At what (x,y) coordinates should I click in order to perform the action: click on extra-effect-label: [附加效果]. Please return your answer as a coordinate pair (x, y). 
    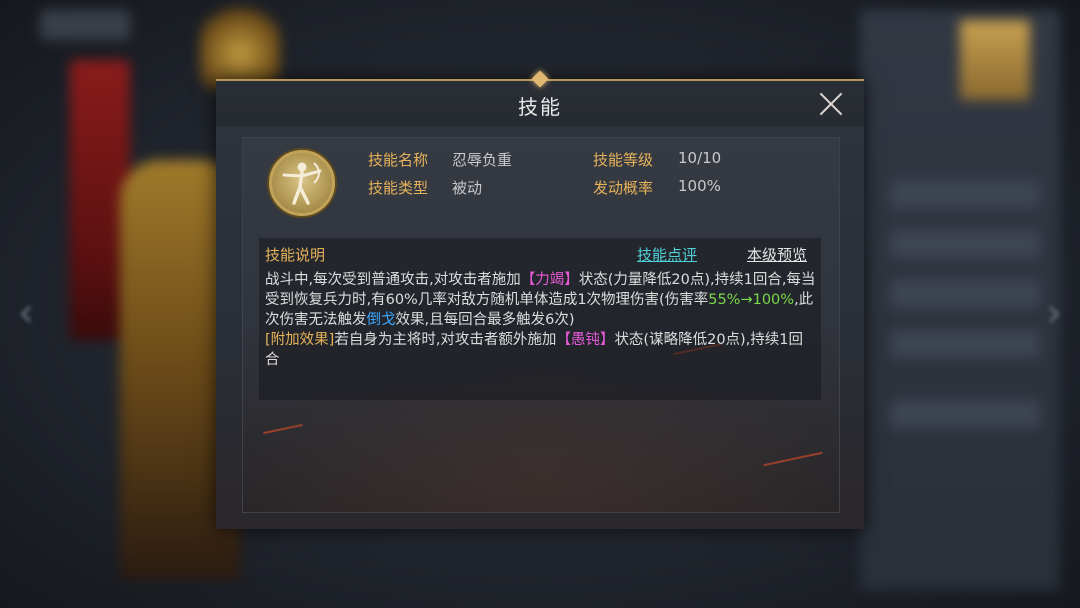
    Looking at the image, I should click on (300, 340).